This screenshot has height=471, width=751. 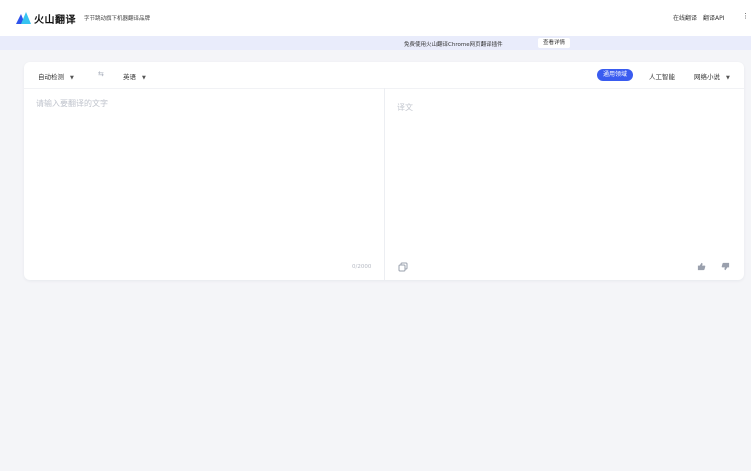 I want to click on domain-tab-general: 通用领域, so click(x=615, y=75).